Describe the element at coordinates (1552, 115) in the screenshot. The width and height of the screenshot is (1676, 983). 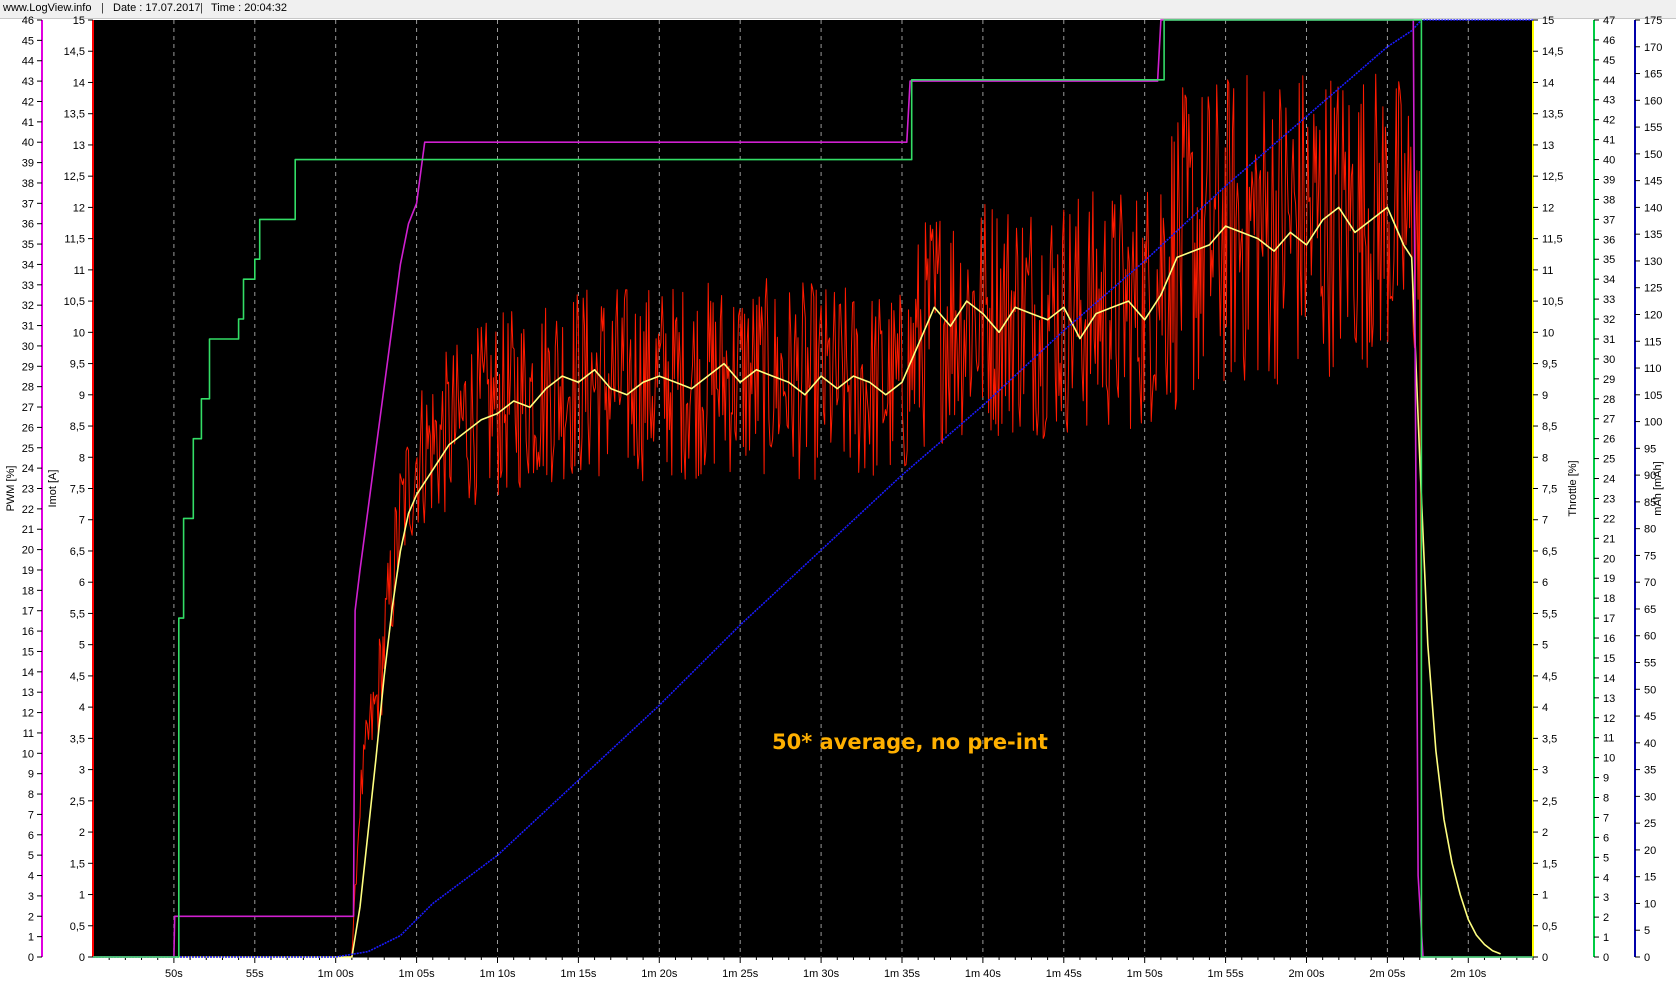
I see `integ-tick-label: 13,5` at that location.